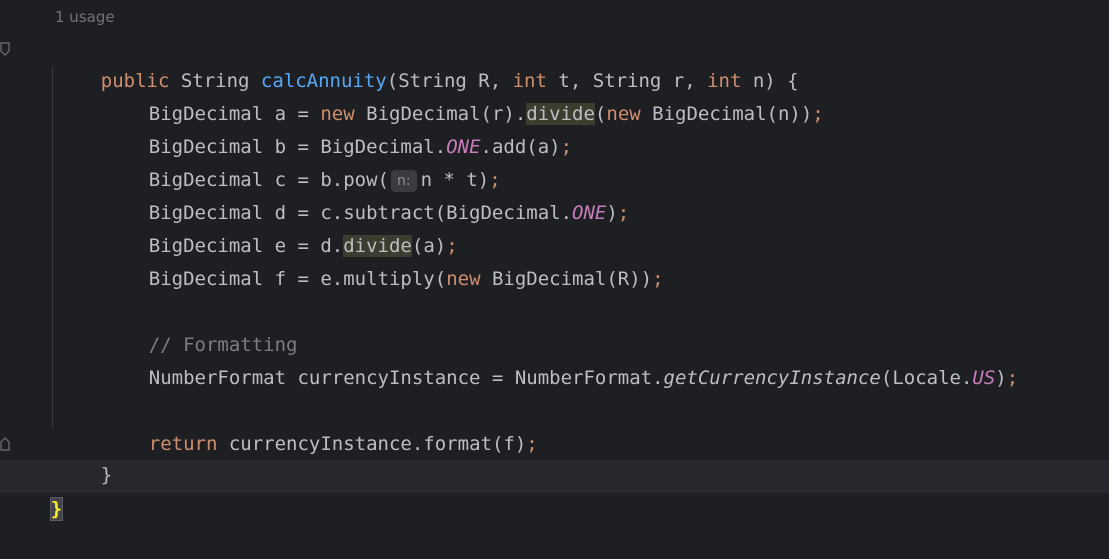  Describe the element at coordinates (297, 279) in the screenshot. I see `code-text: BigDecimal f = e.multiply(` at that location.